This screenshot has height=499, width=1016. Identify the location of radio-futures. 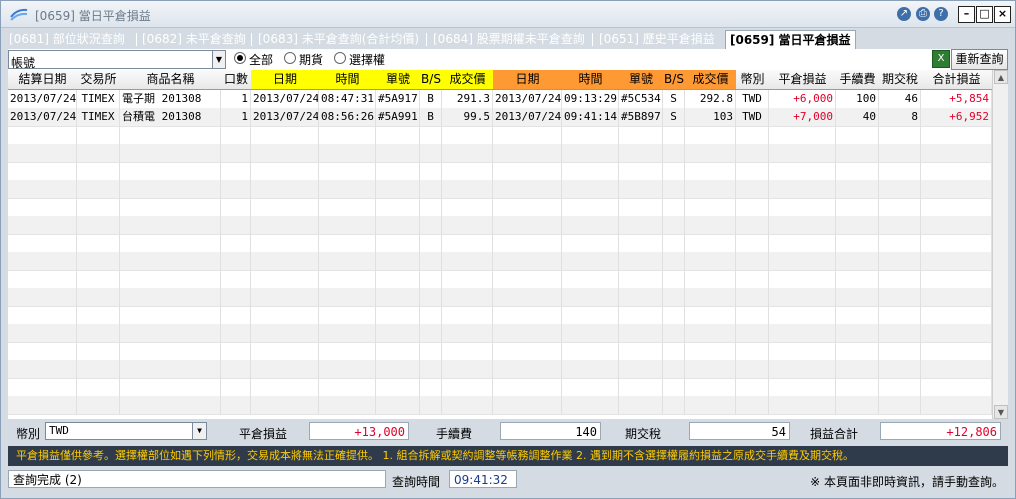
(290, 58).